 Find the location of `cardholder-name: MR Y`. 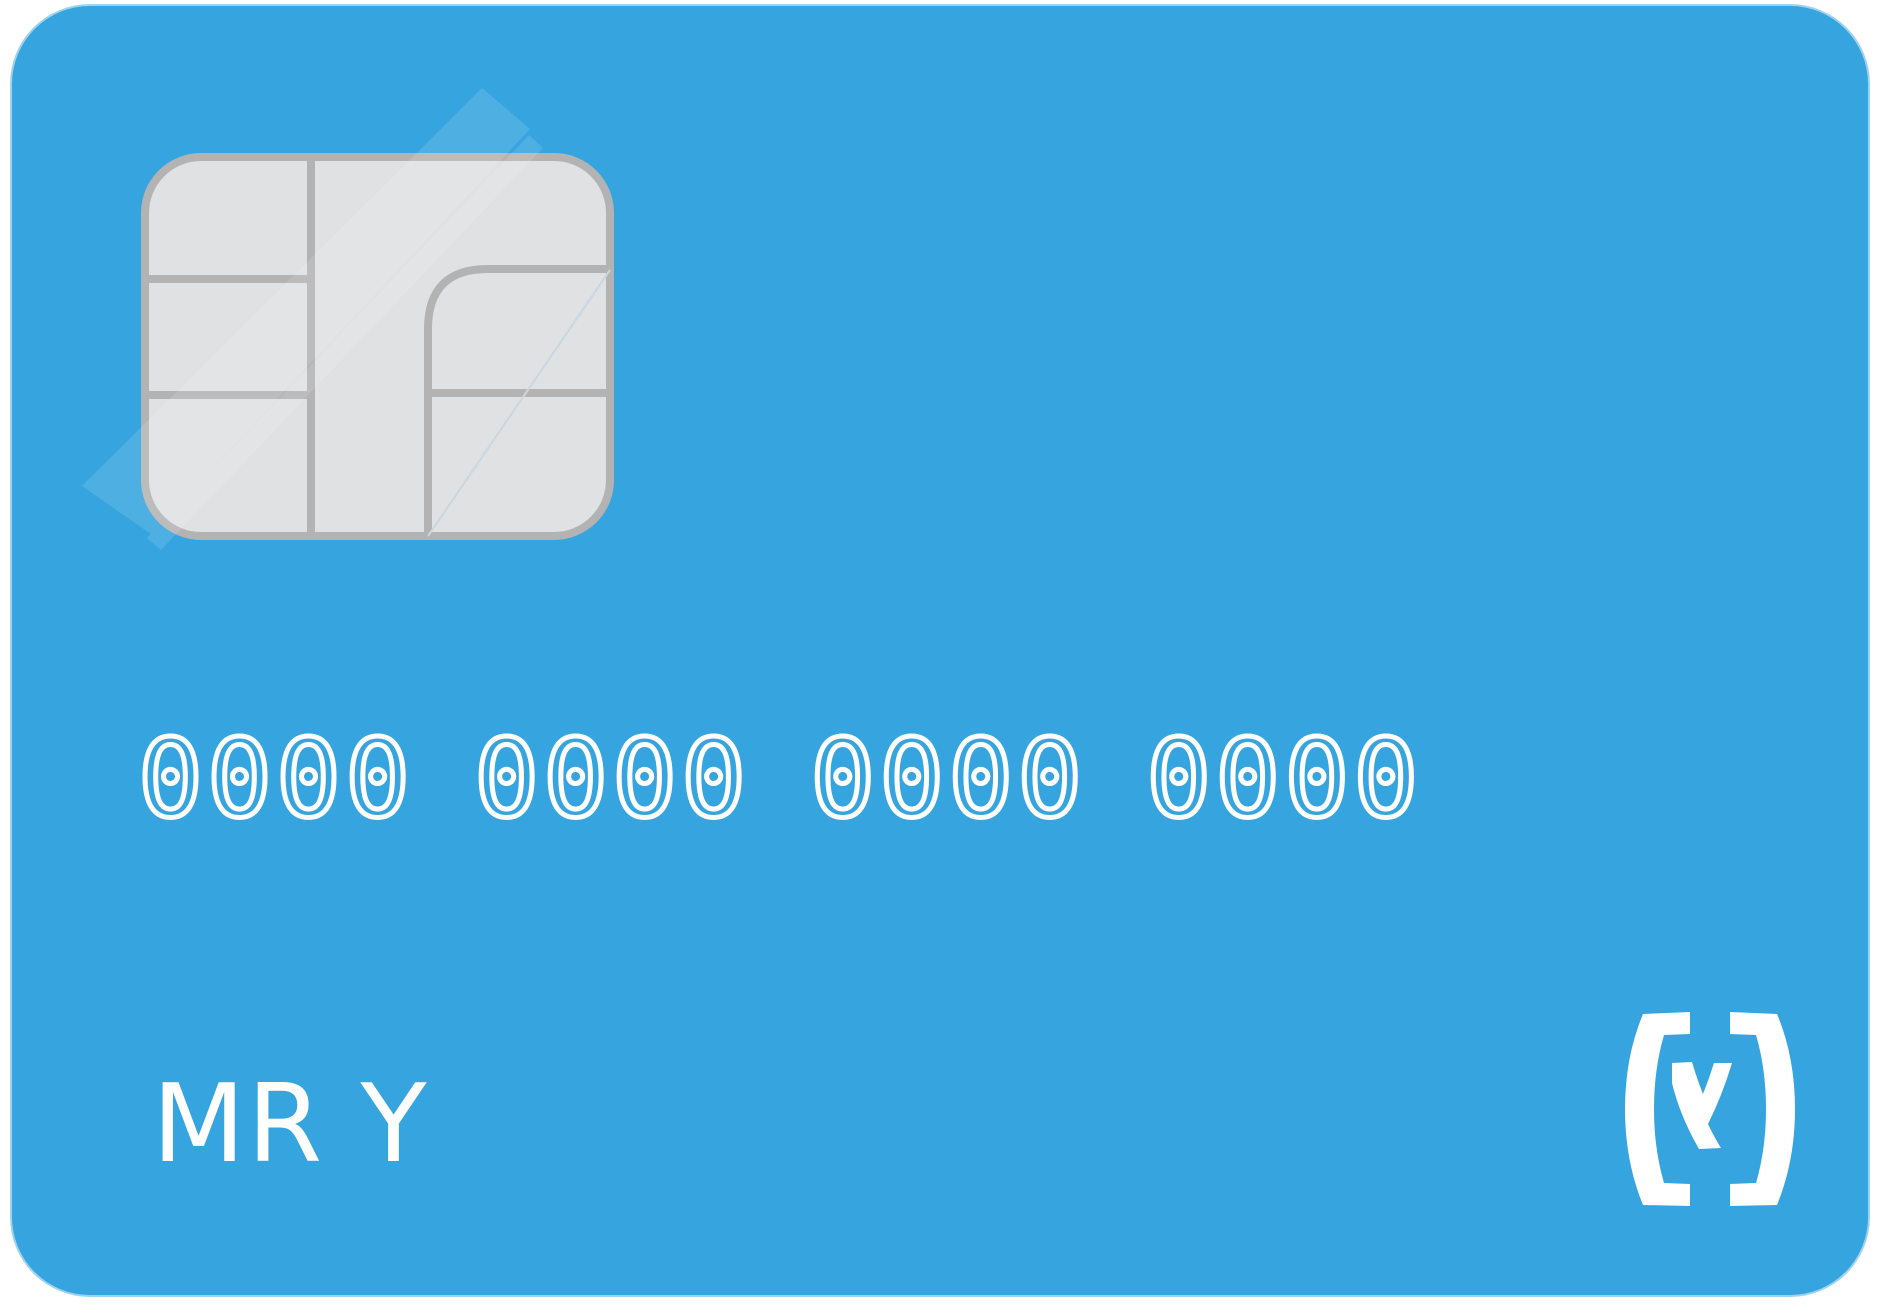

cardholder-name: MR Y is located at coordinates (290, 1124).